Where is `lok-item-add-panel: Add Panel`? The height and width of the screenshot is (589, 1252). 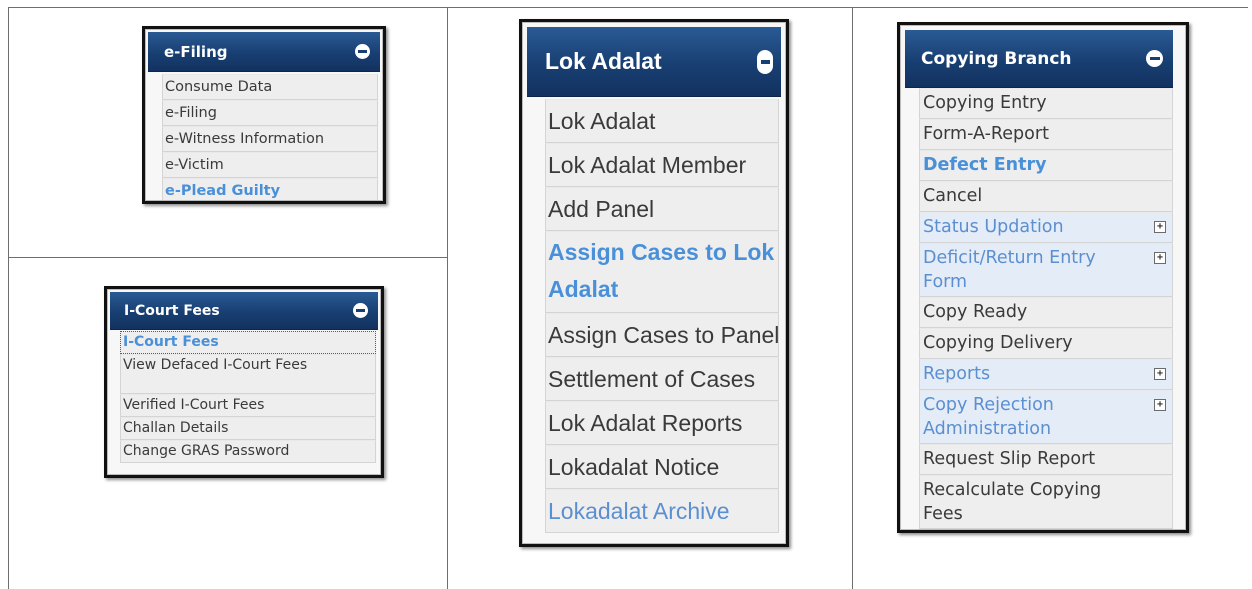 lok-item-add-panel: Add Panel is located at coordinates (662, 209).